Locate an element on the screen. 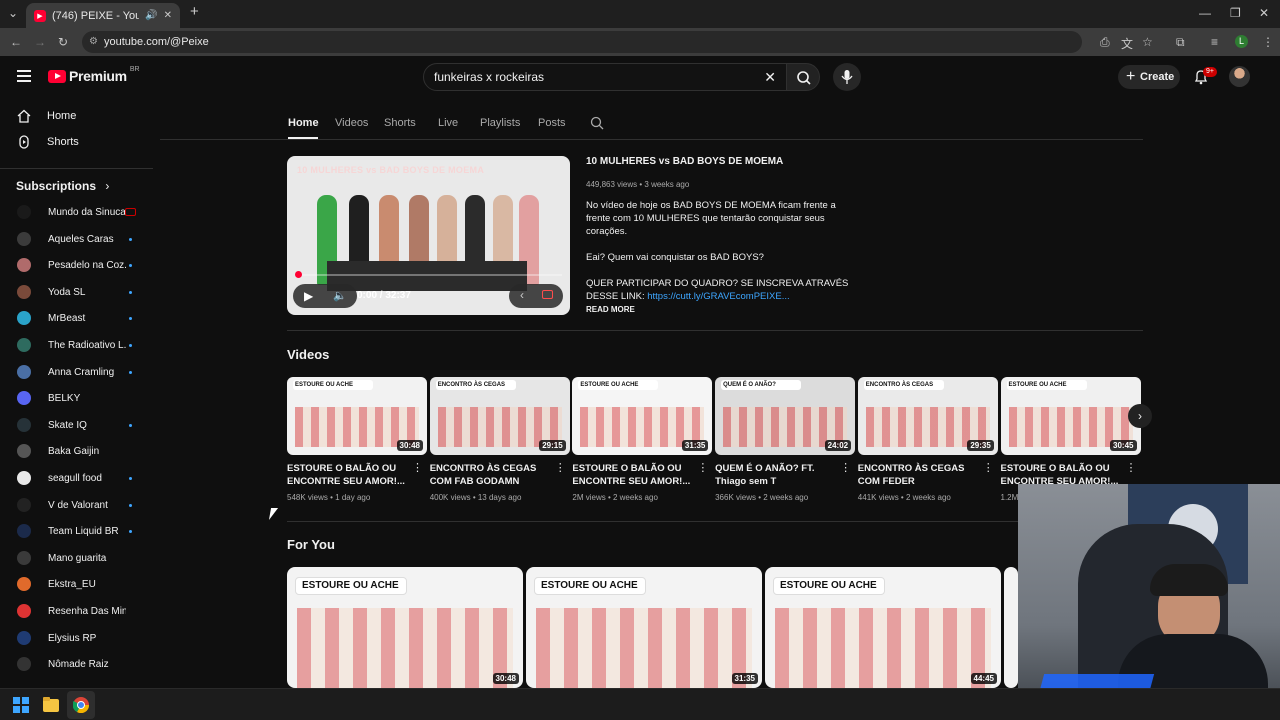  translate-icon: 文 is located at coordinates (1127, 43).